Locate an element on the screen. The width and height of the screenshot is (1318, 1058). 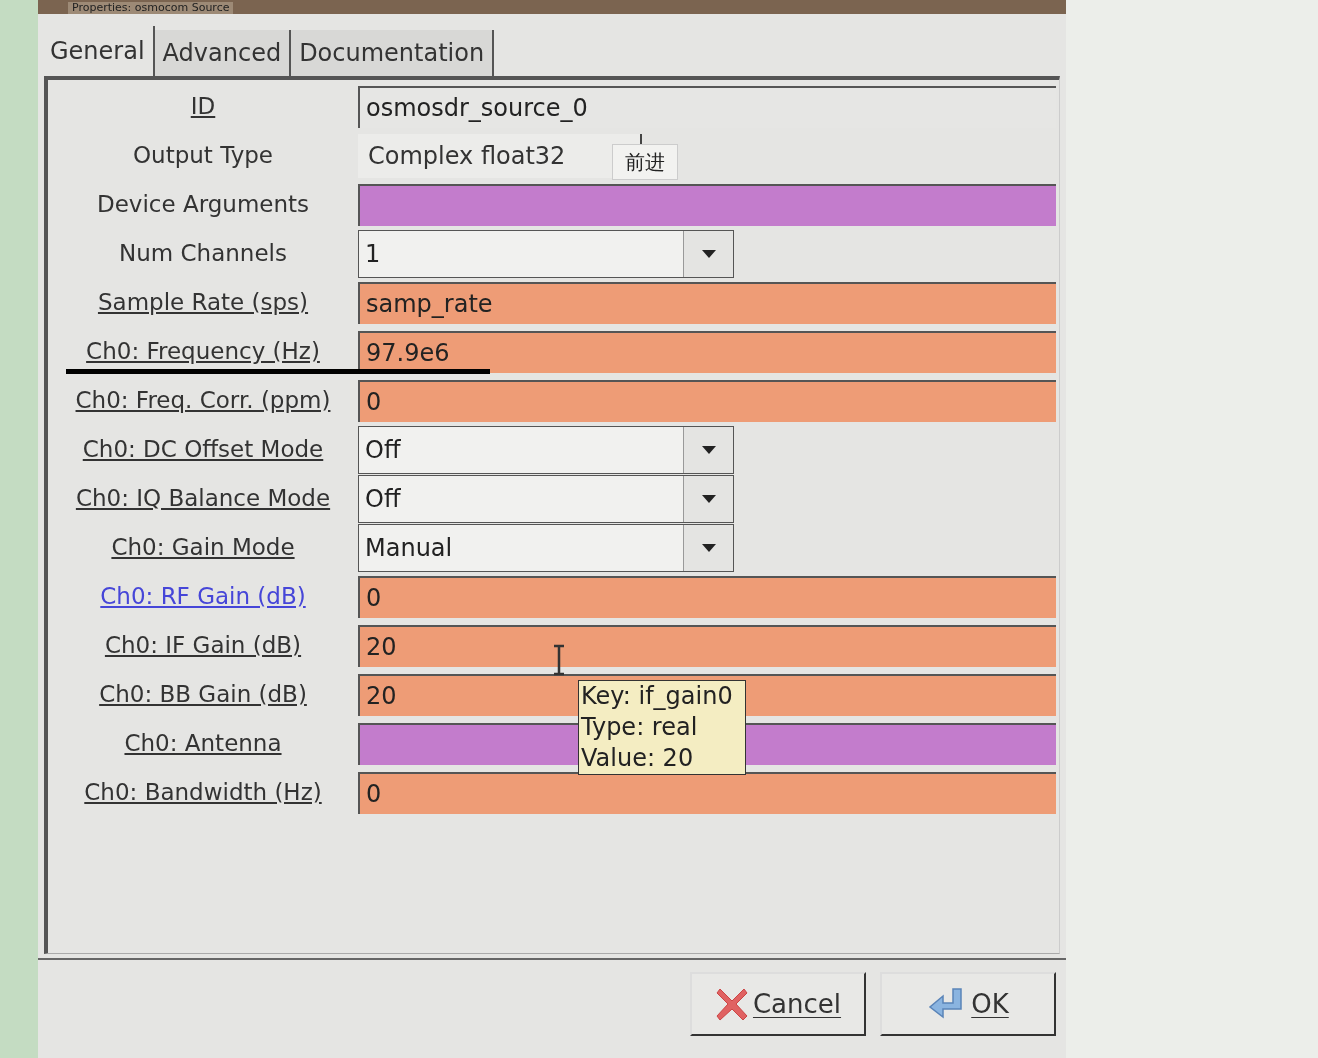
field-label: Ch0: IQ Balance Mode is located at coordinates (203, 499).